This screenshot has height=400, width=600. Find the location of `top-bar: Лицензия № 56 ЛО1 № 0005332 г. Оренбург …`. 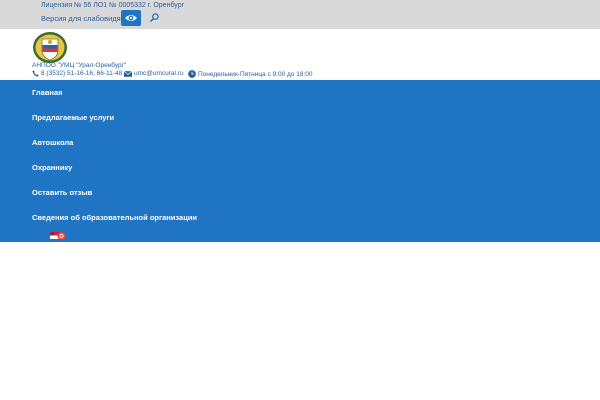

top-bar: Лицензия № 56 ЛО1 № 0005332 г. Оренбург … is located at coordinates (300, 14).